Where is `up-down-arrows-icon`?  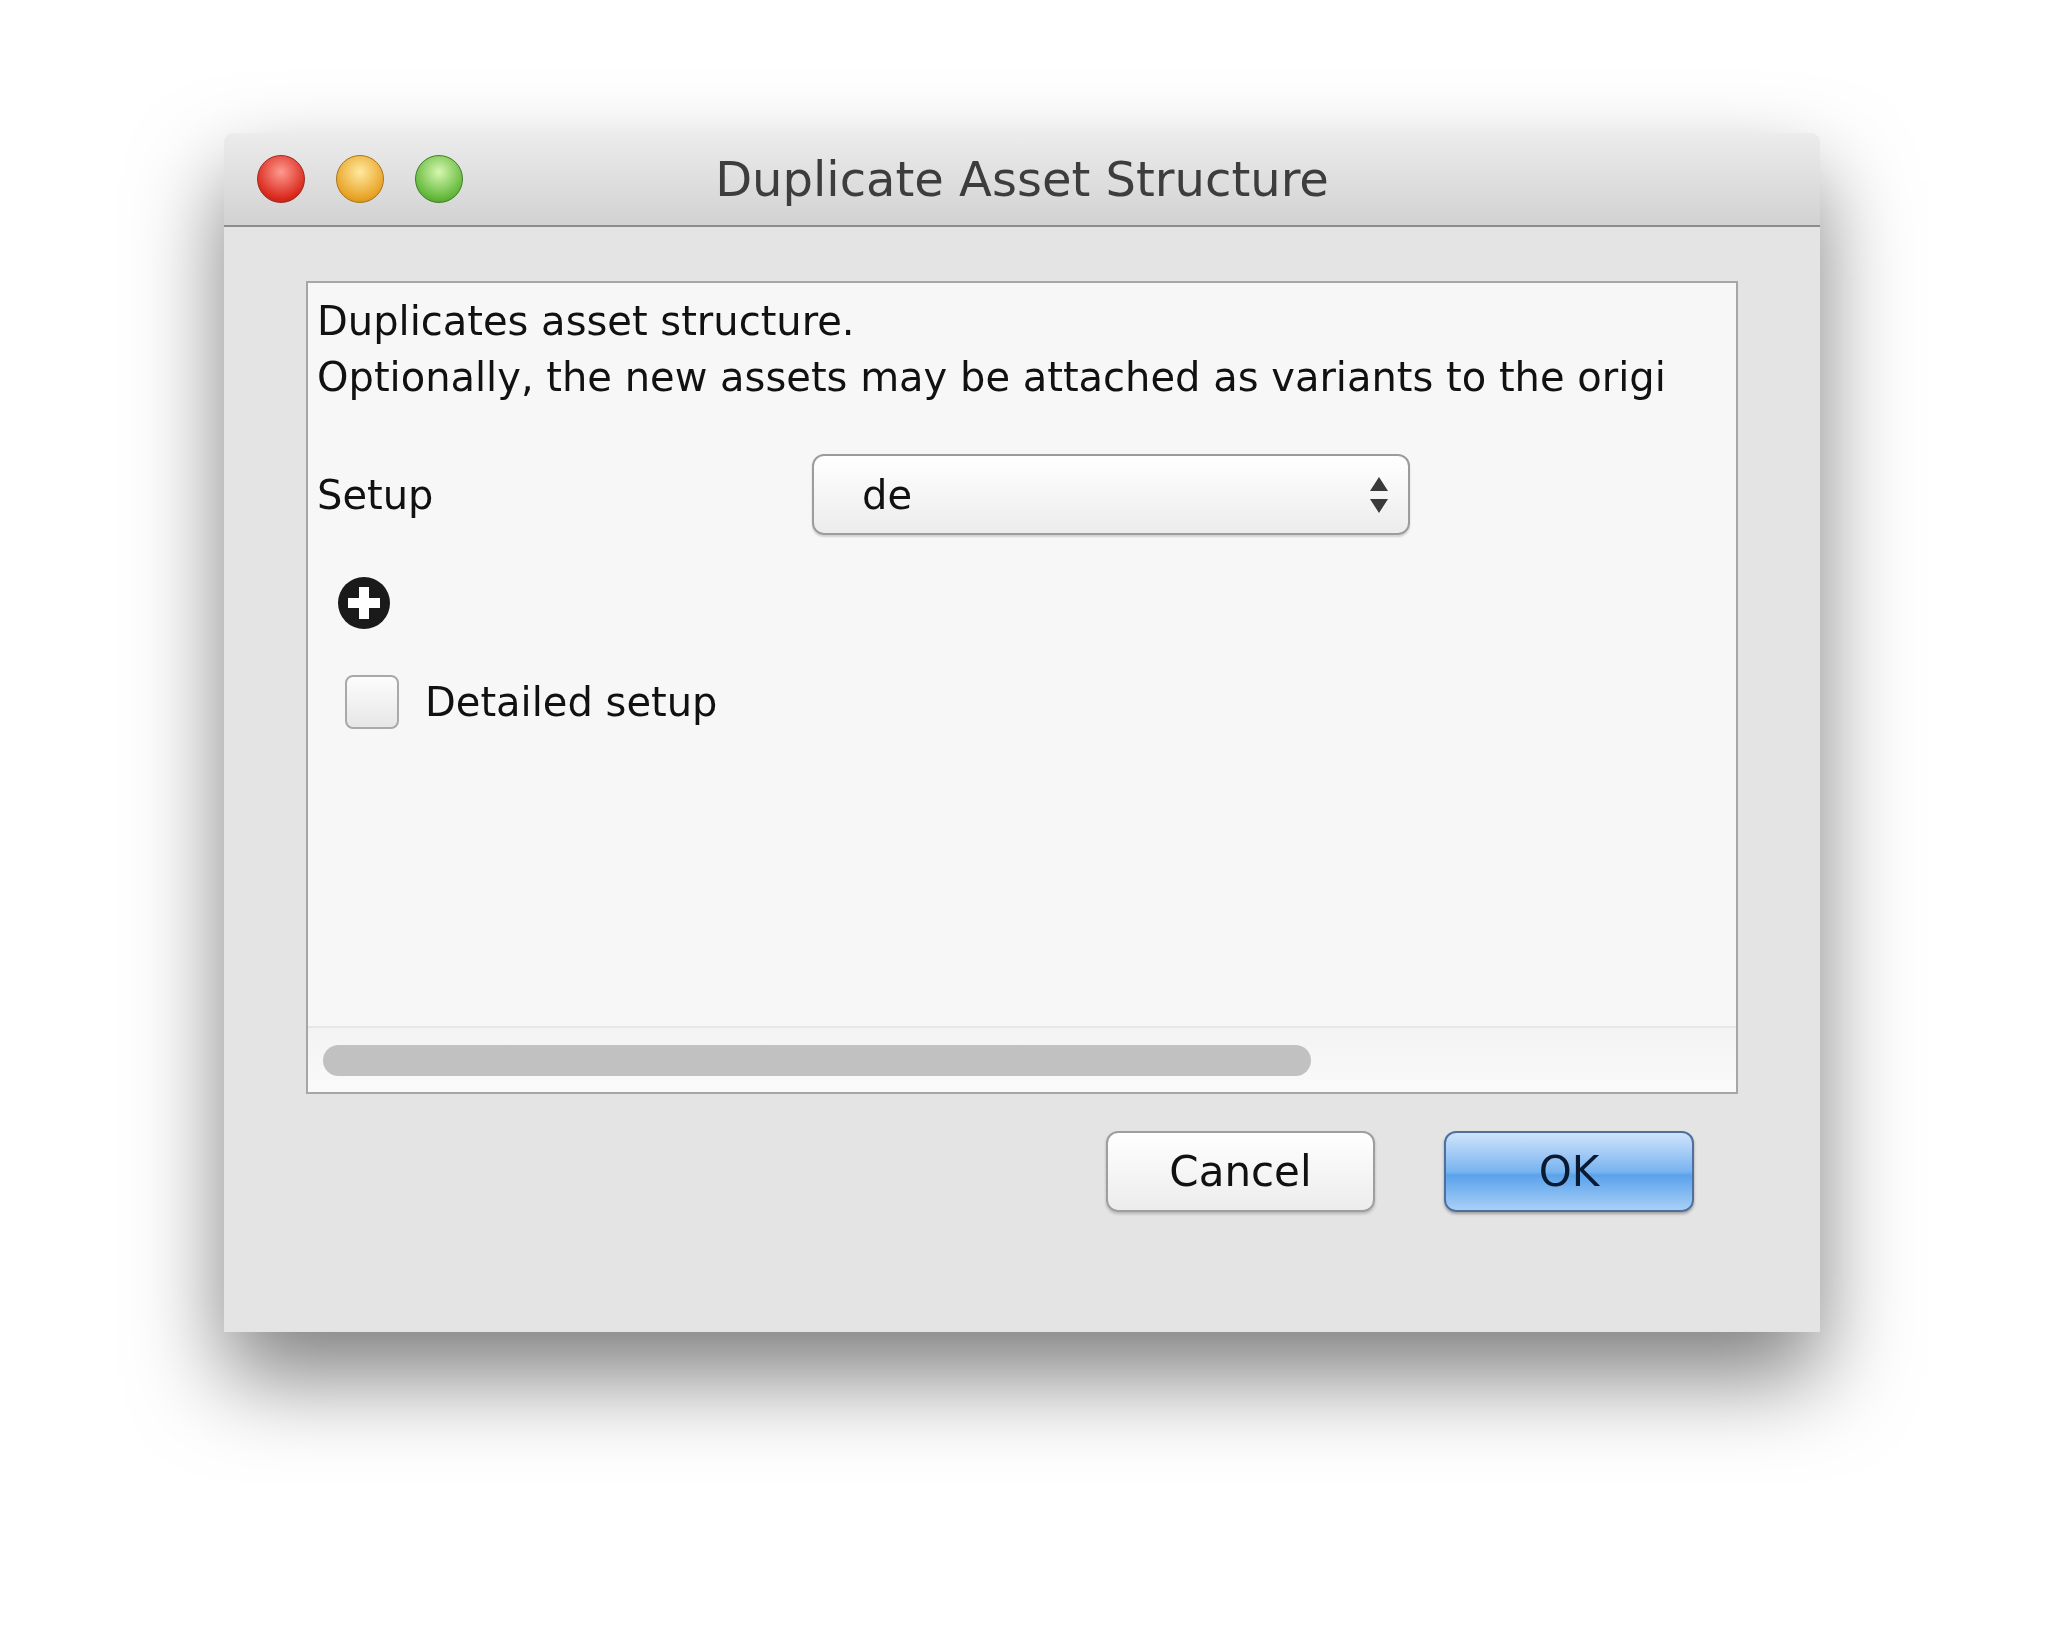
up-down-arrows-icon is located at coordinates (1379, 494).